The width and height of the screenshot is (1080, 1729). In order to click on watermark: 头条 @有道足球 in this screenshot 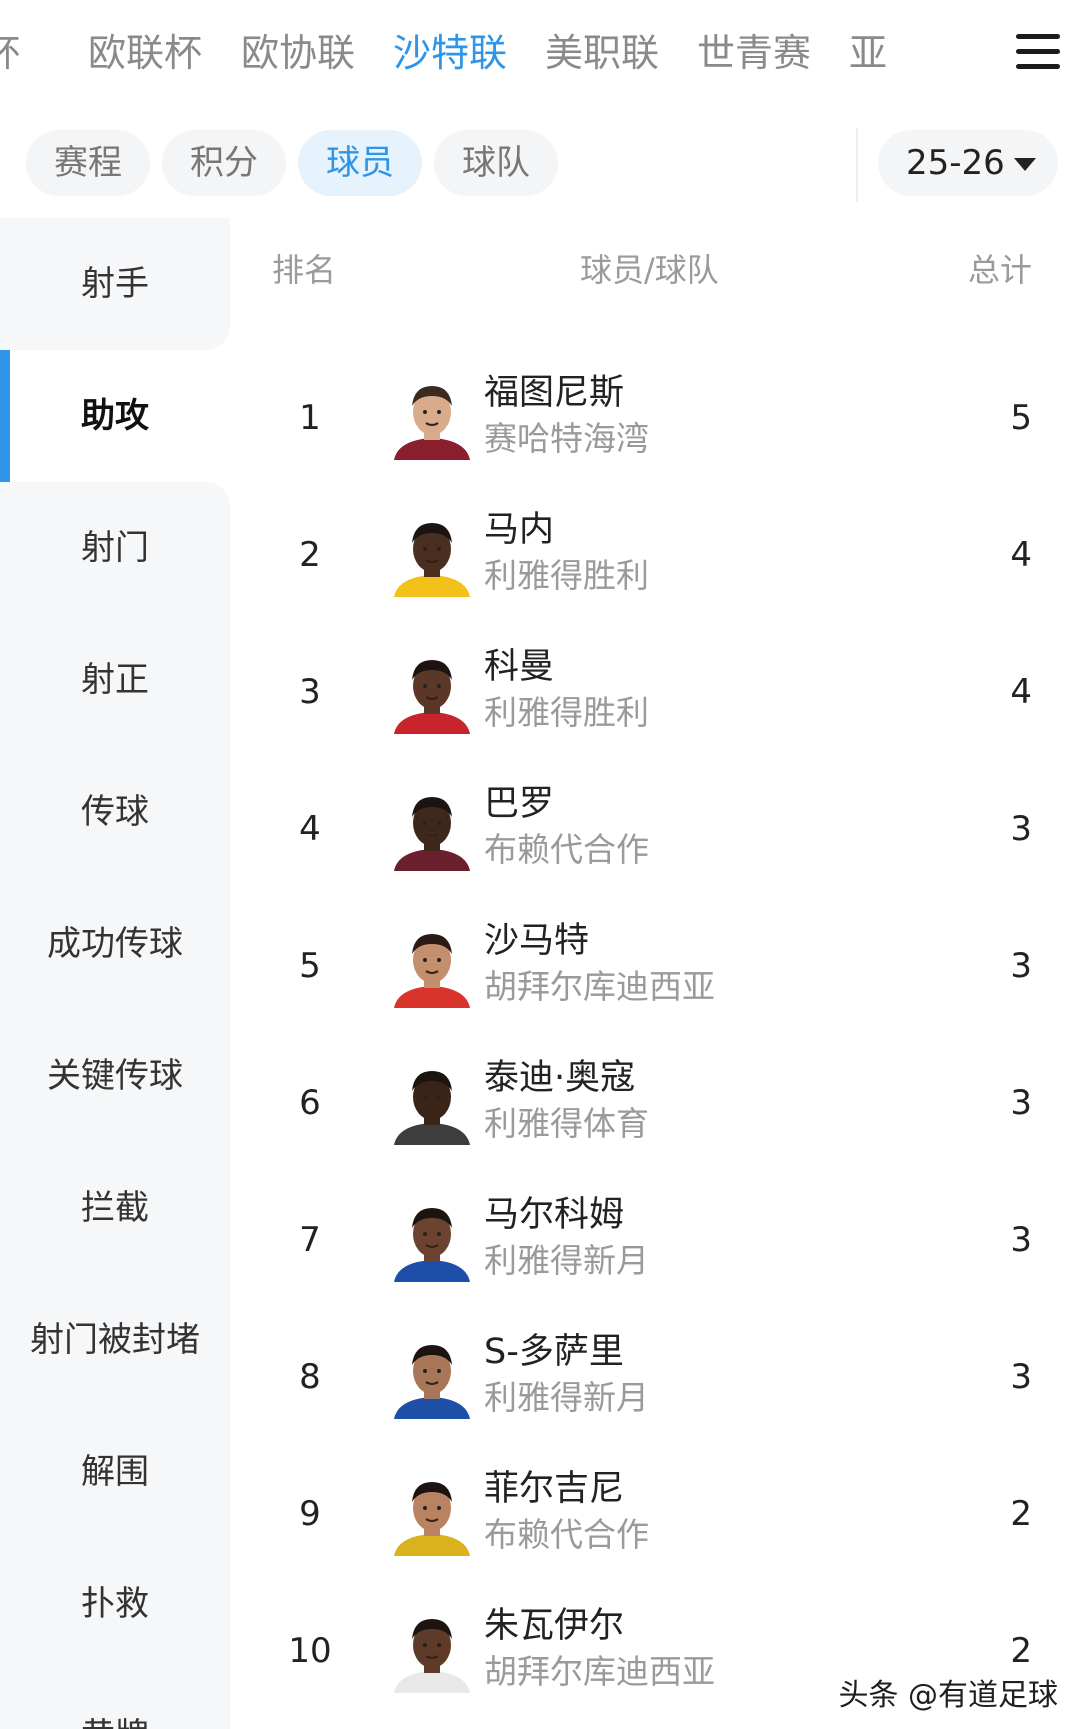, I will do `click(948, 1695)`.